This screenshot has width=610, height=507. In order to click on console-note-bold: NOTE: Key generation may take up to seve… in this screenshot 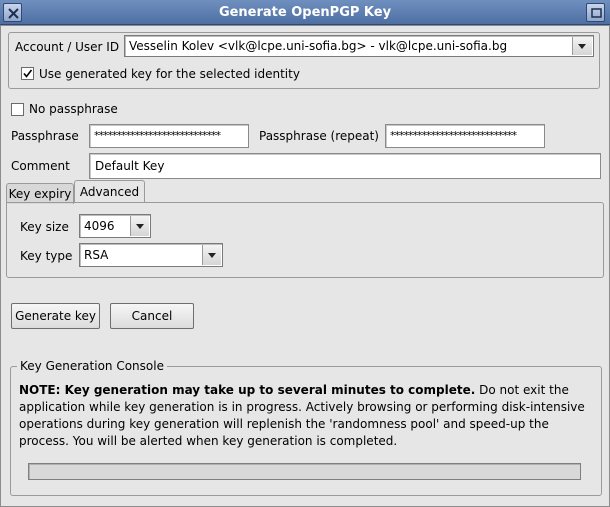, I will do `click(247, 390)`.